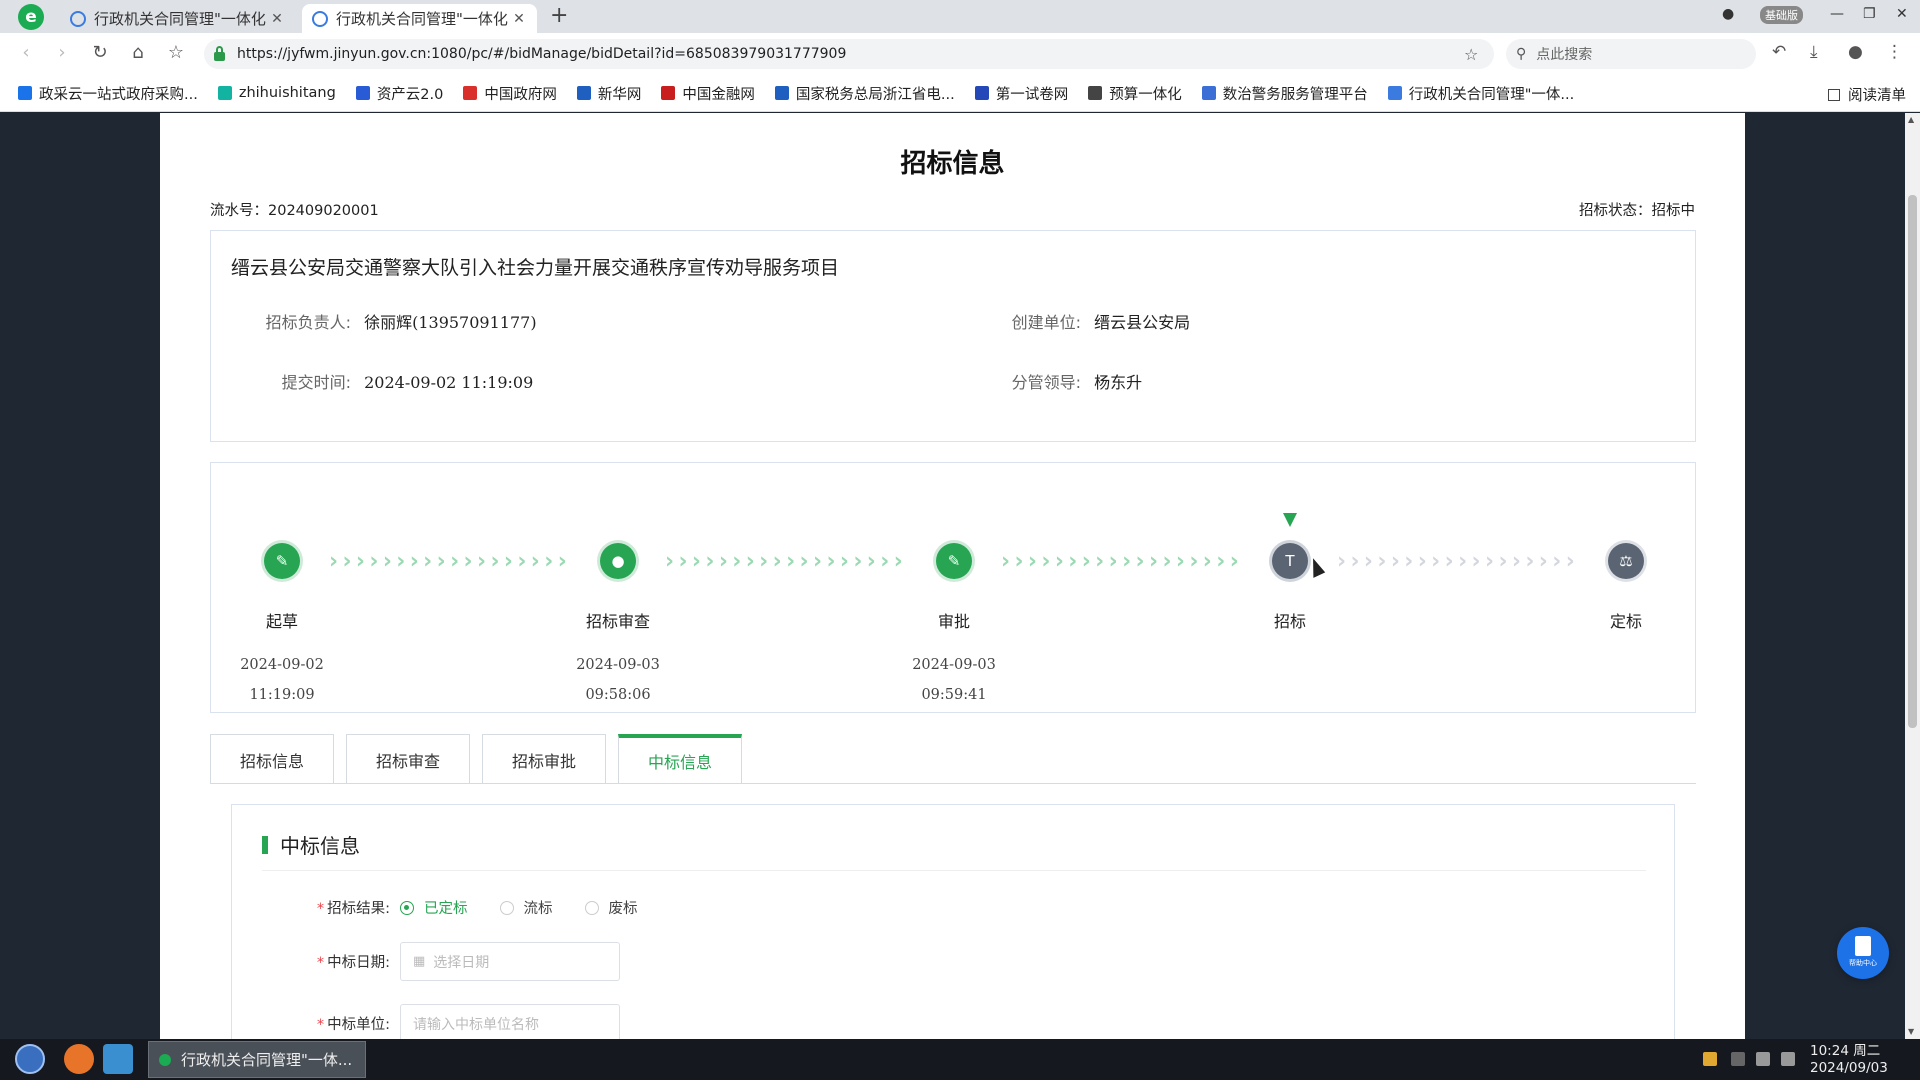 The width and height of the screenshot is (1920, 1080). I want to click on award-date-row: * 中标日期: ▦ 选择日期, so click(426, 961).